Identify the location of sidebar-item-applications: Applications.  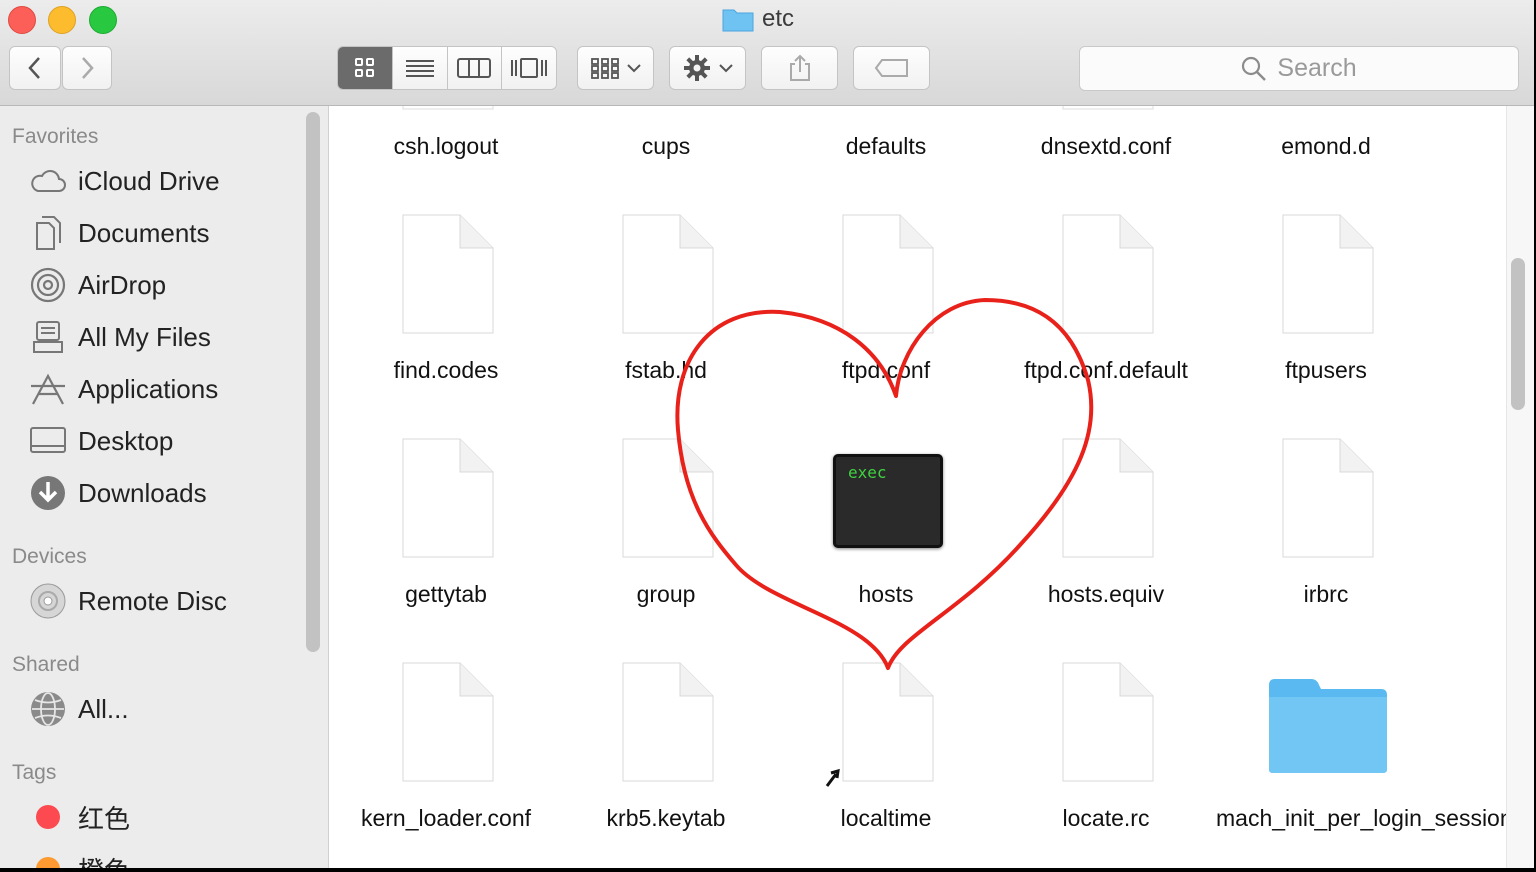
(123, 389).